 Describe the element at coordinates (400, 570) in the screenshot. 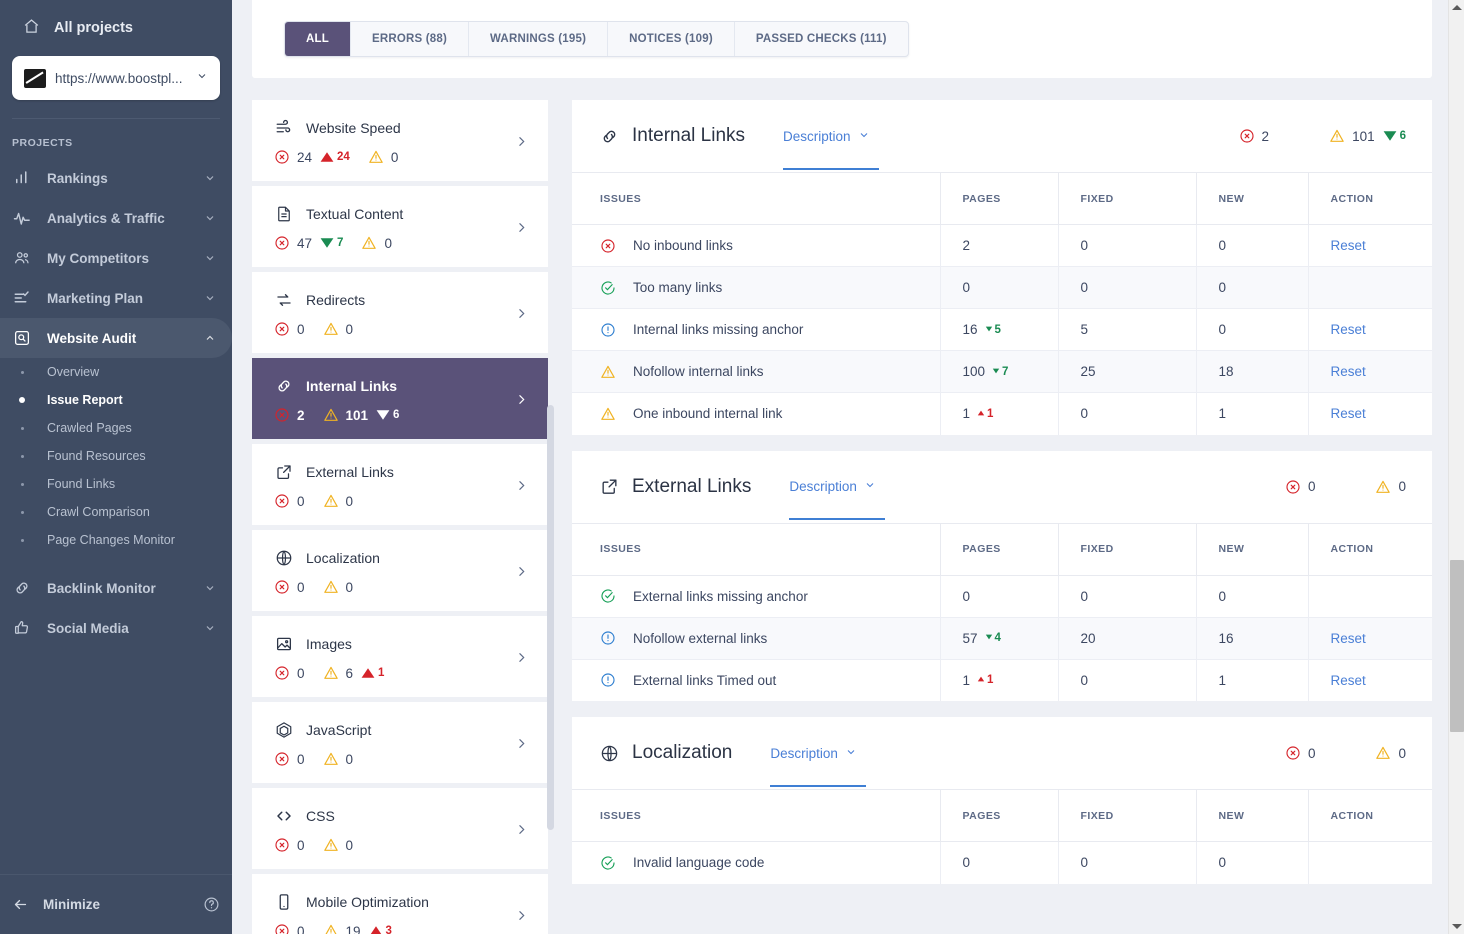

I see `category-card-localization: Localization 0 0` at that location.